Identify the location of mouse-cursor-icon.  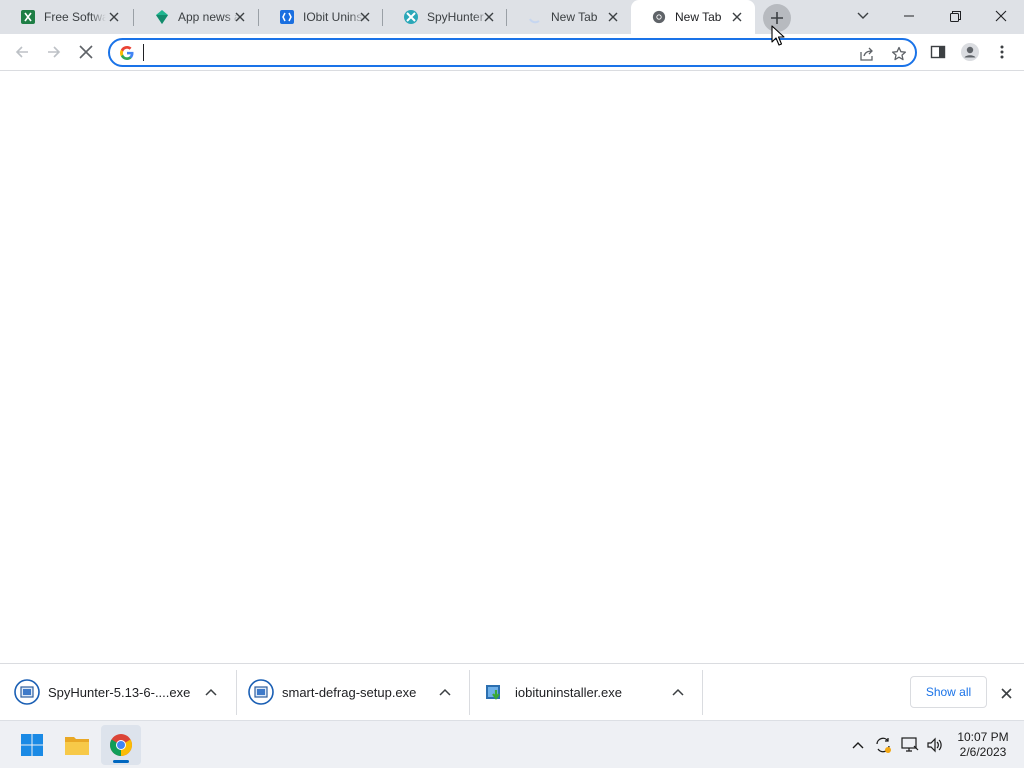
(778, 36).